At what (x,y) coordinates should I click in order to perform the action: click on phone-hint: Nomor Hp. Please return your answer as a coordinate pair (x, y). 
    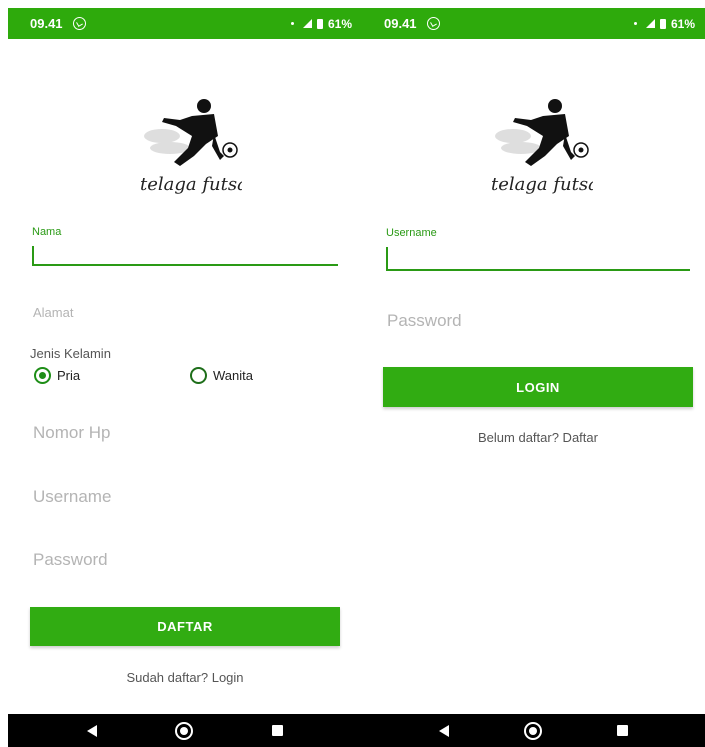
    Looking at the image, I should click on (72, 432).